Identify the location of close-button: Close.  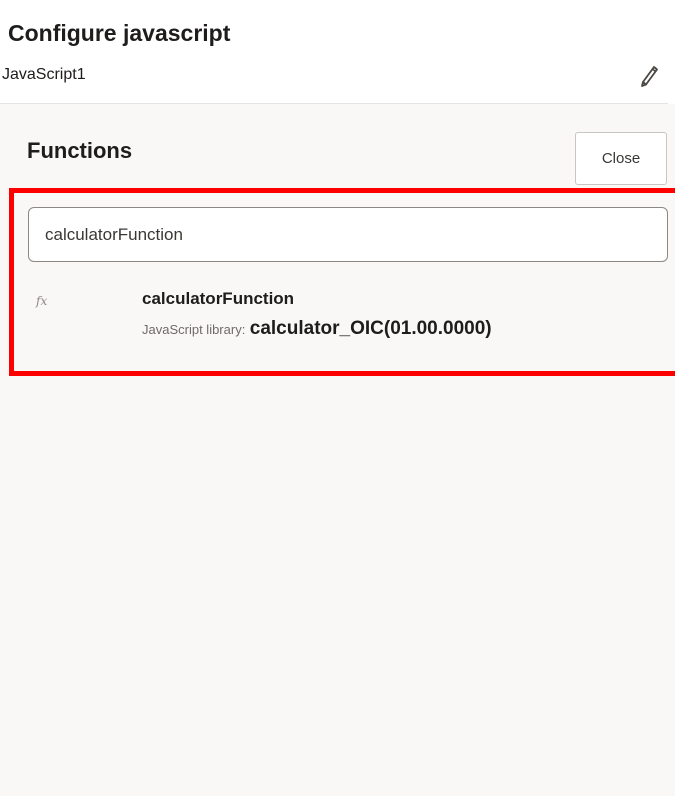
(621, 158).